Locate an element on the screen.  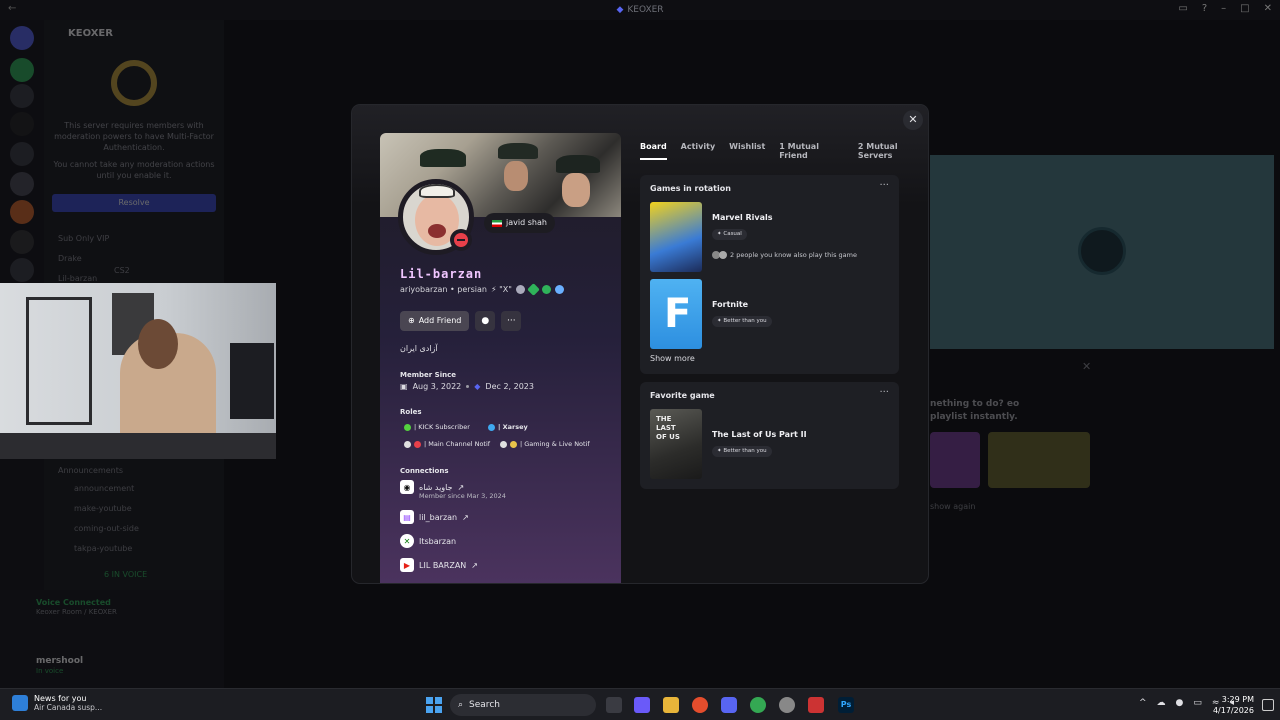
roles-label: Roles is located at coordinates (411, 412).